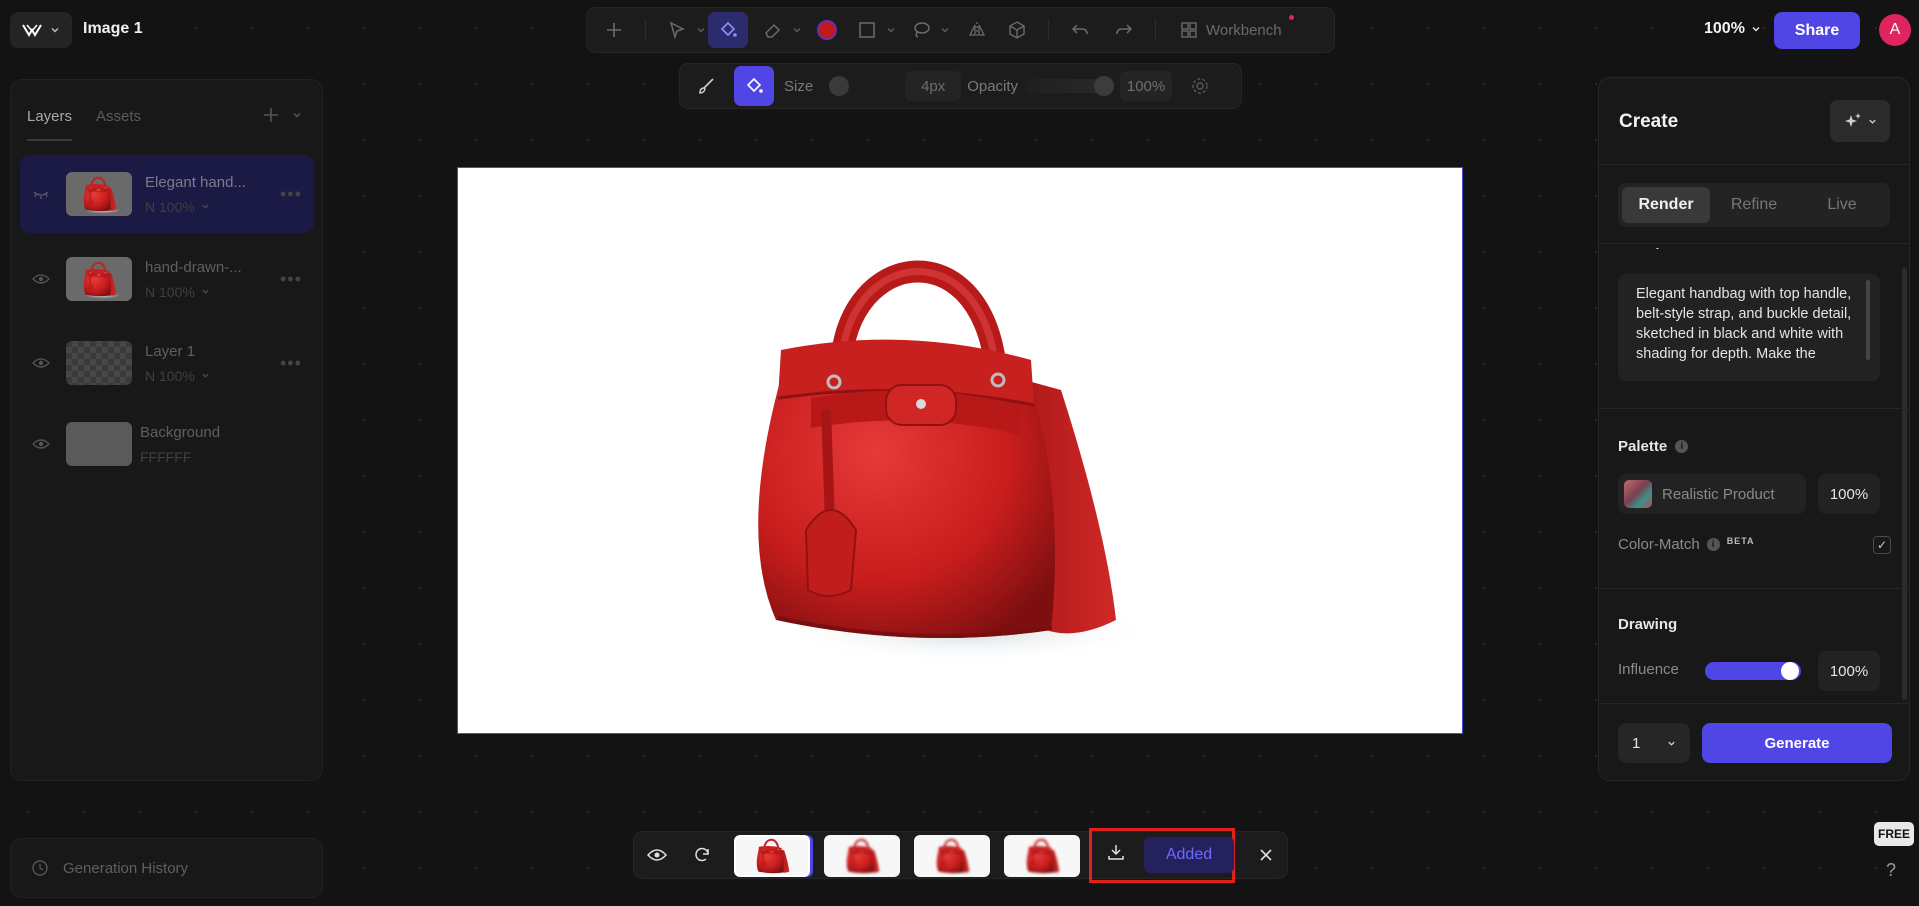 The image size is (1919, 906). Describe the element at coordinates (1200, 86) in the screenshot. I see `brush-settings-button` at that location.